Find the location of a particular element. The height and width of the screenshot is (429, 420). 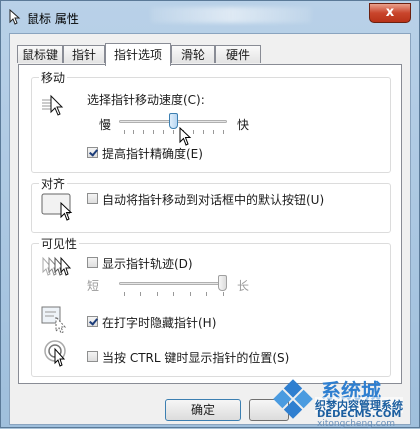

precision-checkbox is located at coordinates (92, 152).